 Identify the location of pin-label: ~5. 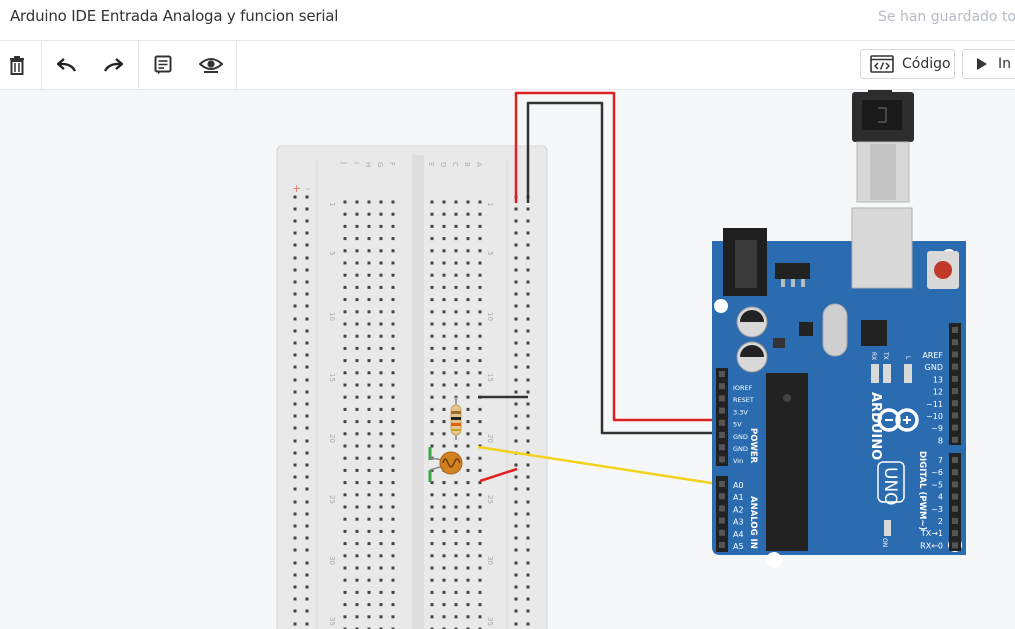
(937, 484).